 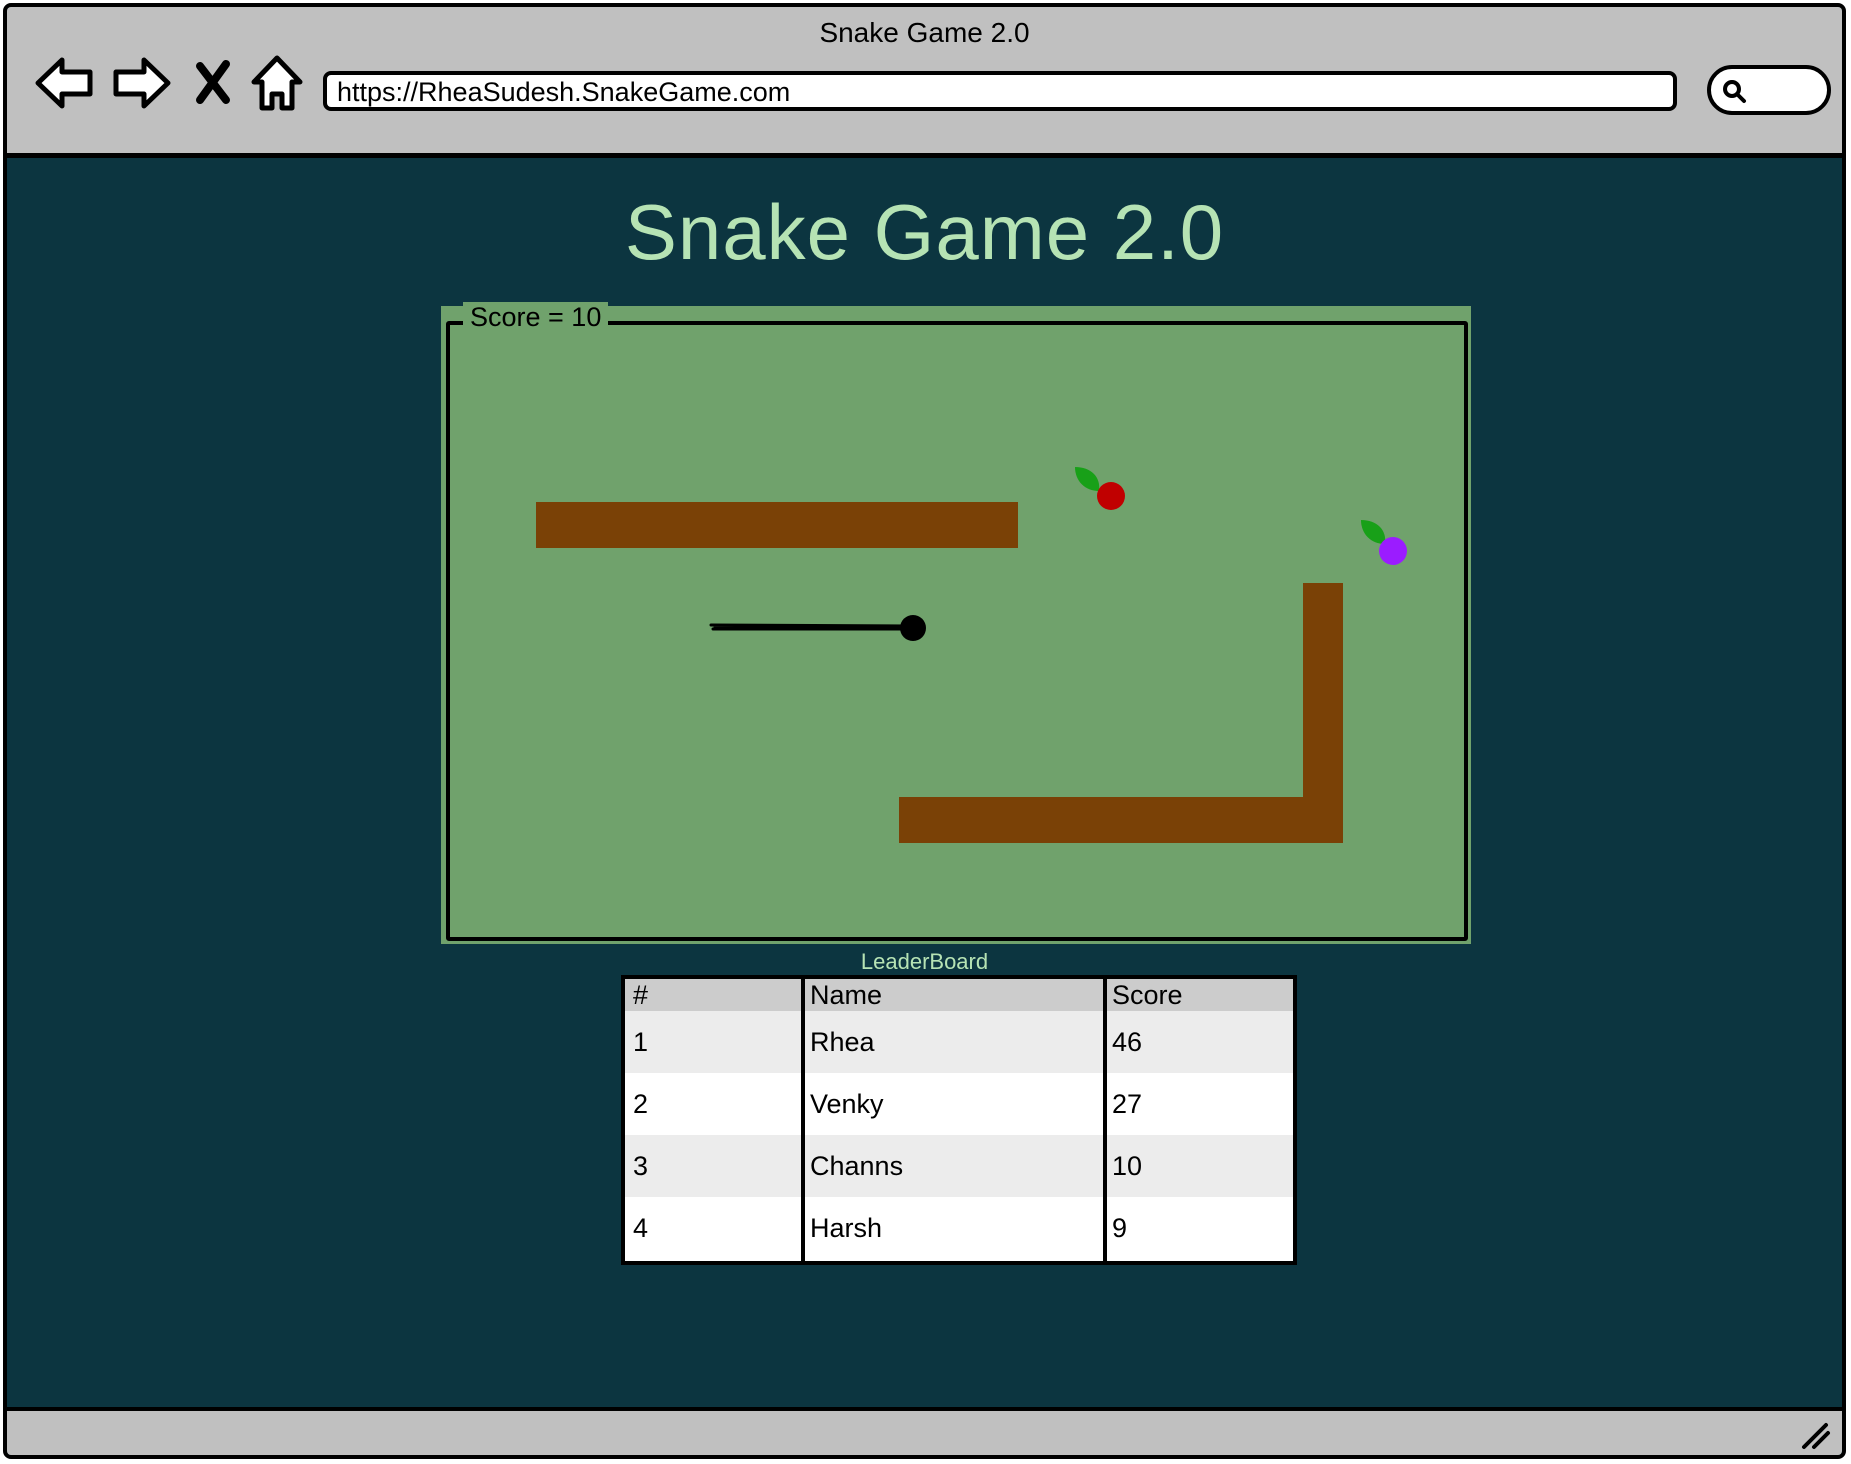 I want to click on wall-horizontal-top, so click(x=777, y=525).